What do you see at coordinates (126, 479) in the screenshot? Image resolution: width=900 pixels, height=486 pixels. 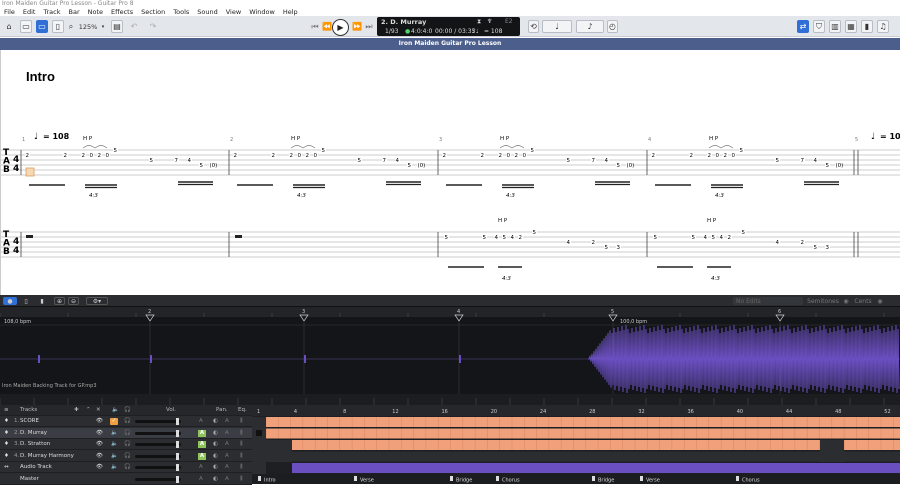 I see `track-row: Master A ◐ A ⫼` at bounding box center [126, 479].